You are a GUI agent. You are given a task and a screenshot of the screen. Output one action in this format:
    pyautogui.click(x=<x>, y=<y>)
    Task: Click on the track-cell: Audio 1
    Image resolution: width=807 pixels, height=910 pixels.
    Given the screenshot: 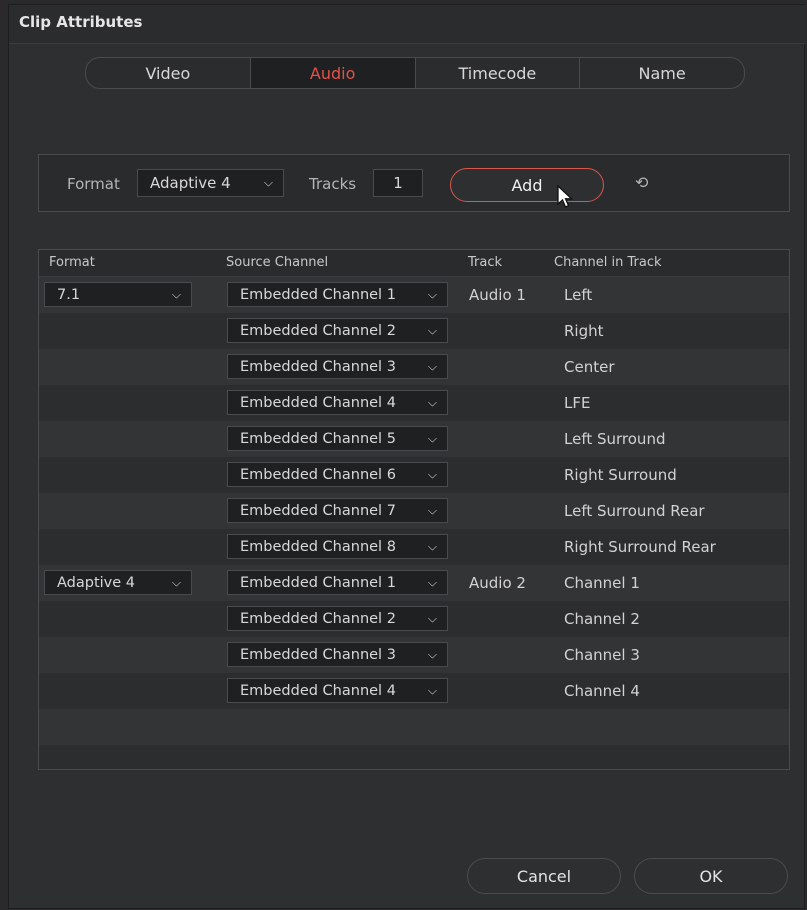 What is the action you would take?
    pyautogui.click(x=497, y=295)
    